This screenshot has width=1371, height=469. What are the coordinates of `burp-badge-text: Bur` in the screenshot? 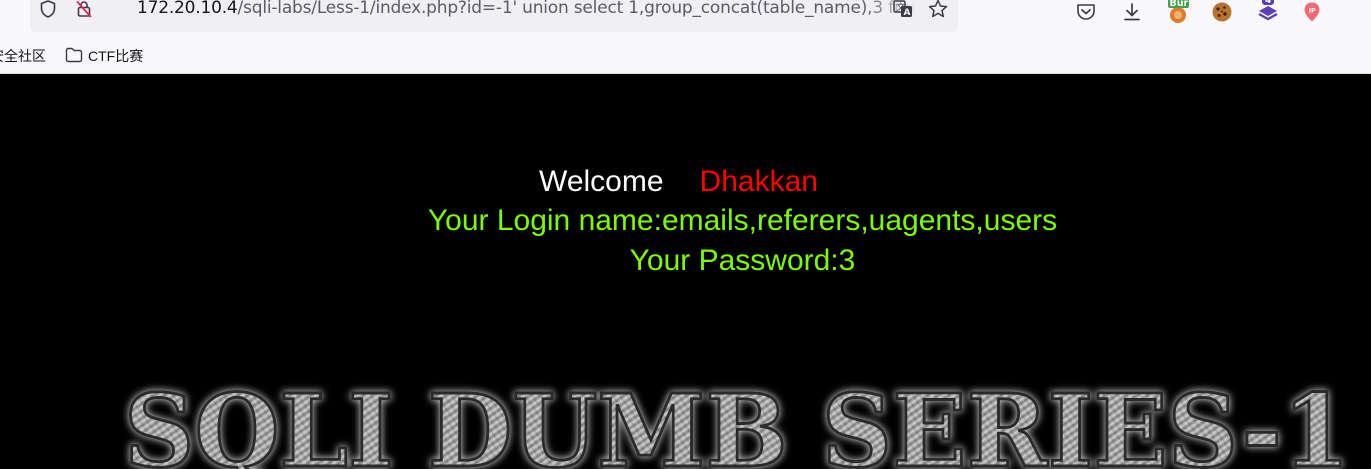 It's located at (1179, 4).